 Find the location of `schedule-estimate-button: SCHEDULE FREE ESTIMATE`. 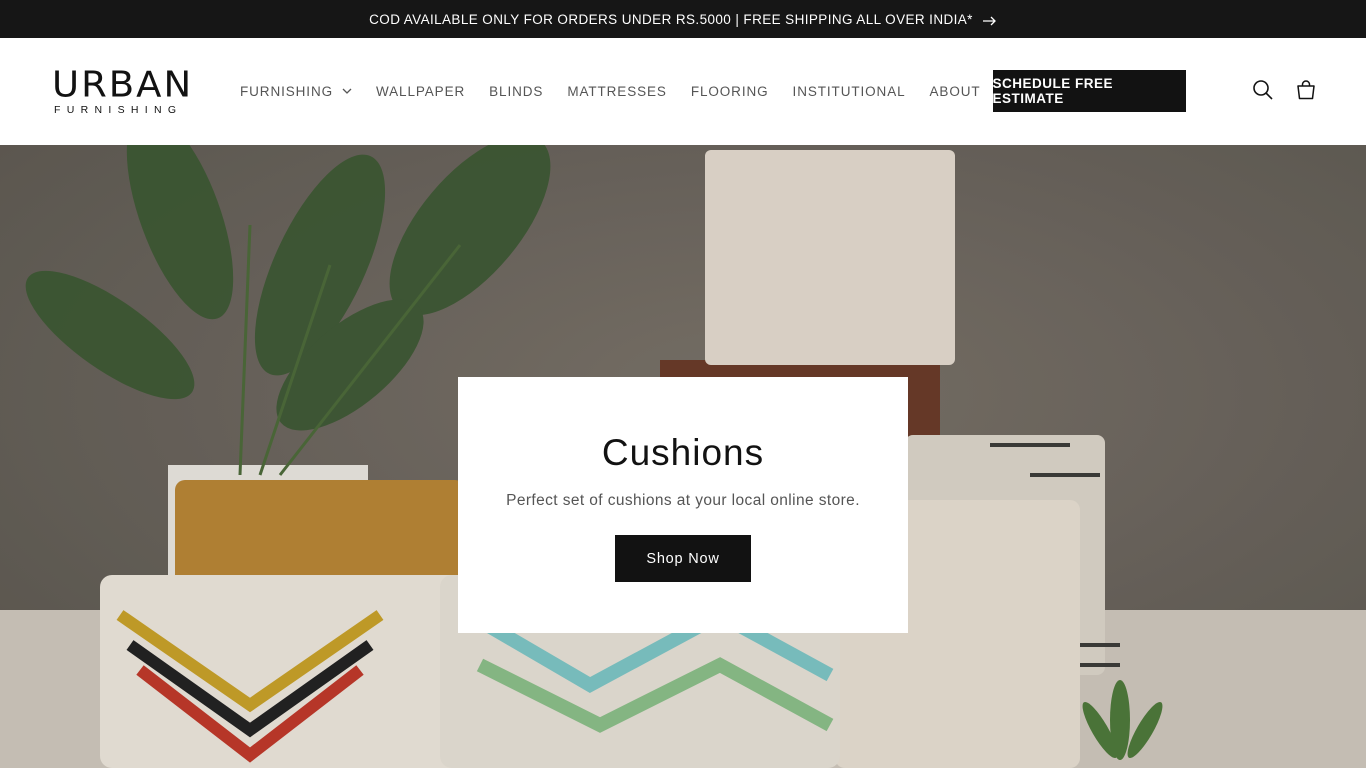

schedule-estimate-button: SCHEDULE FREE ESTIMATE is located at coordinates (1089, 91).